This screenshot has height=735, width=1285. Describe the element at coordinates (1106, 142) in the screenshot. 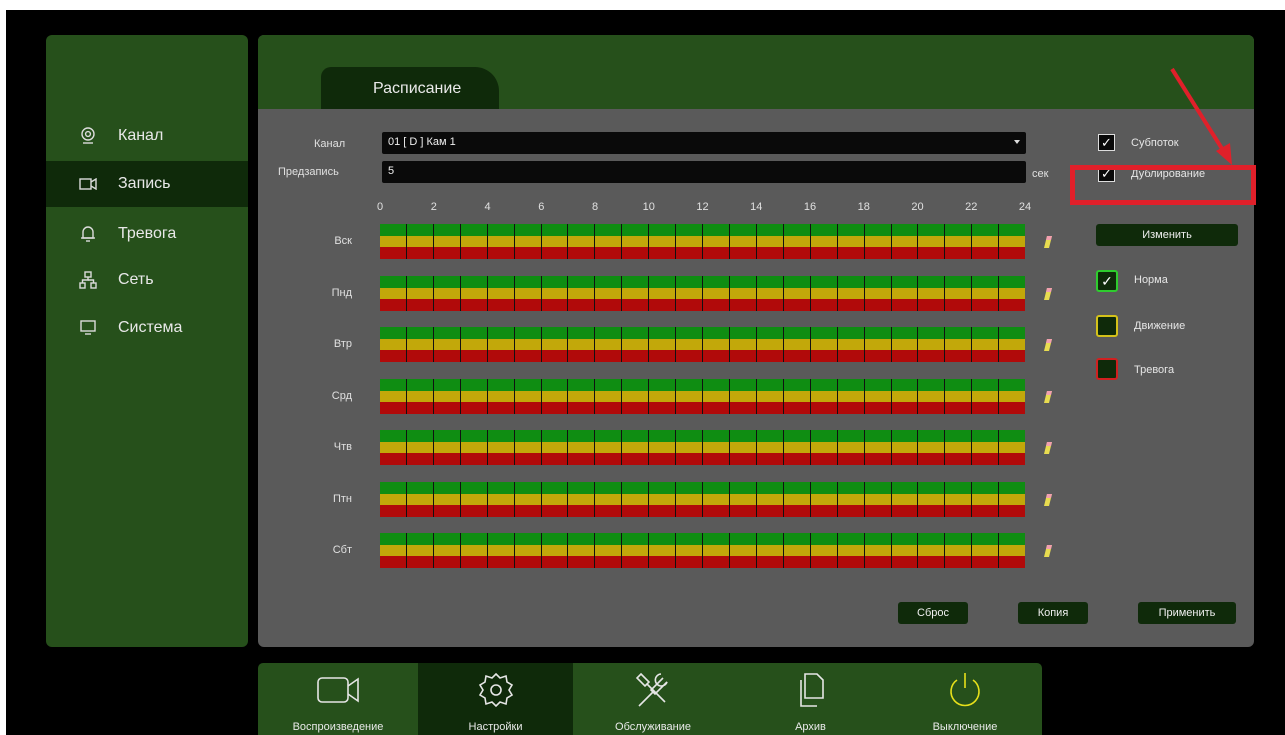

I see `substream-checkbox: ✓` at that location.